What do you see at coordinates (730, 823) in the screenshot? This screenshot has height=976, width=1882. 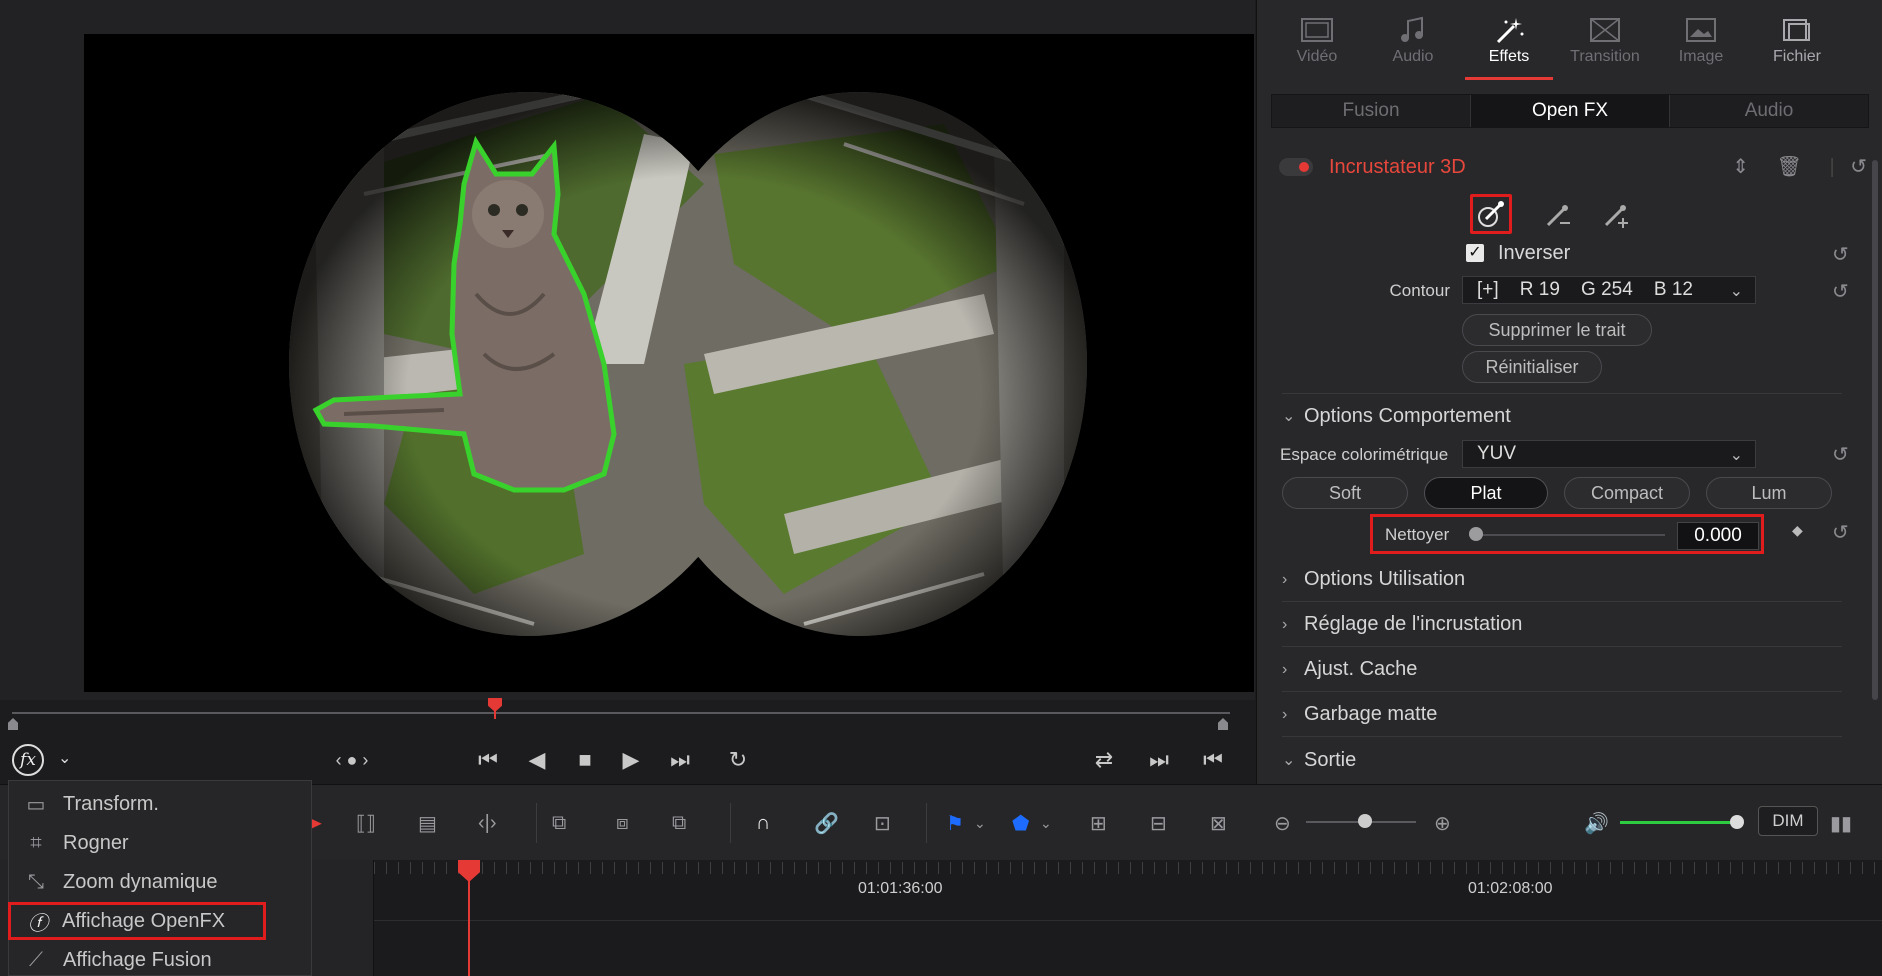 I see `toolbar-separator` at bounding box center [730, 823].